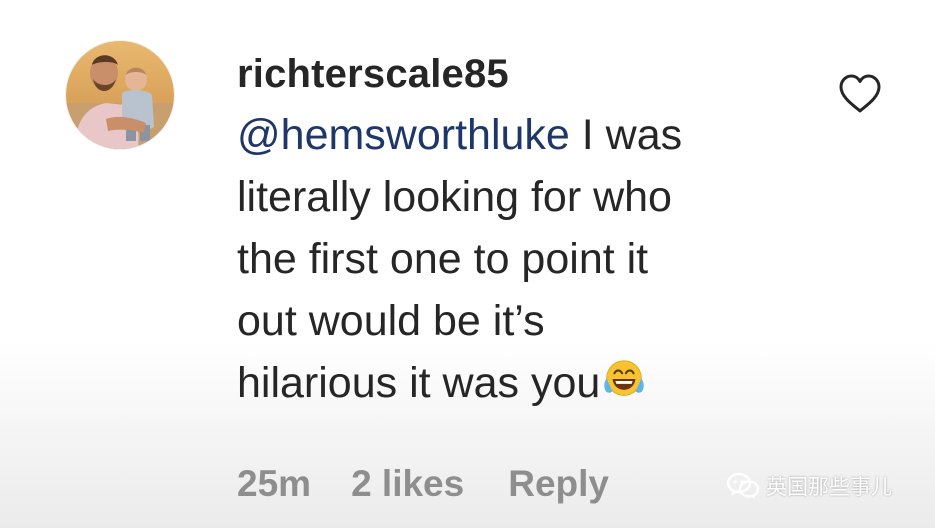  What do you see at coordinates (403, 135) in the screenshot?
I see `mention-link: @hemsworthluke` at bounding box center [403, 135].